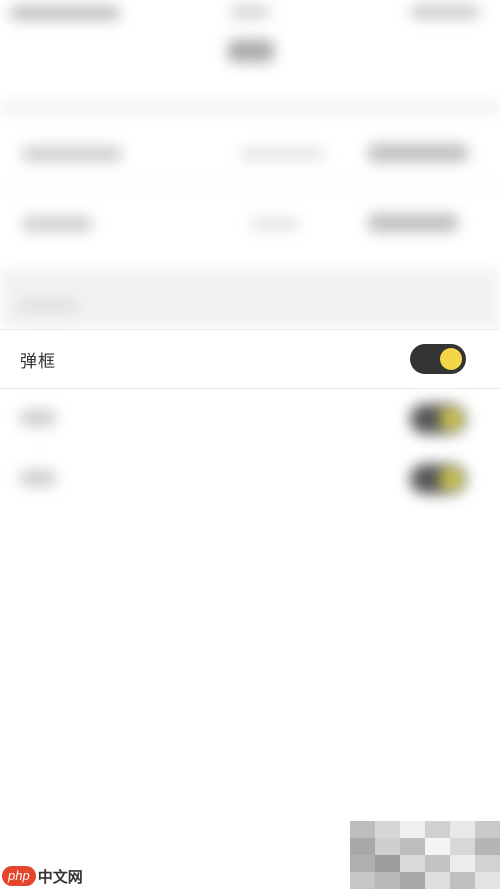 The height and width of the screenshot is (889, 500). Describe the element at coordinates (60, 876) in the screenshot. I see `watermark-text: 中文网` at that location.